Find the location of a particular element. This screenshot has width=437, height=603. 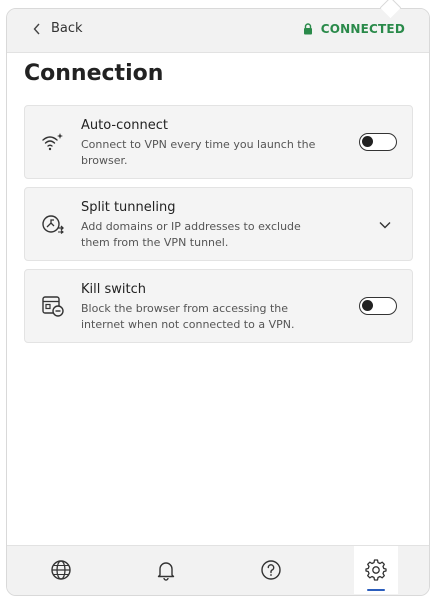

setting-name: Split tunneling is located at coordinates (128, 207).